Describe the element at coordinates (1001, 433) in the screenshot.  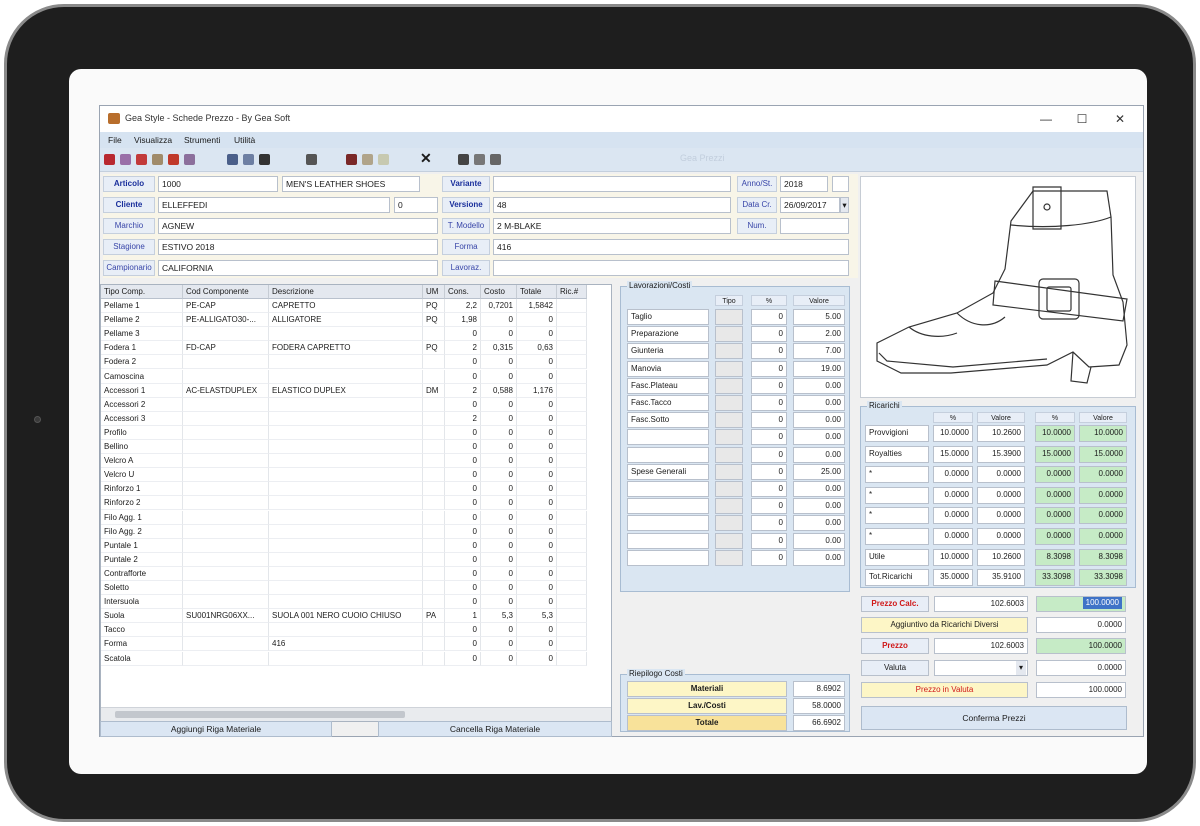
I see `ricarico-value: 10.2600` at that location.